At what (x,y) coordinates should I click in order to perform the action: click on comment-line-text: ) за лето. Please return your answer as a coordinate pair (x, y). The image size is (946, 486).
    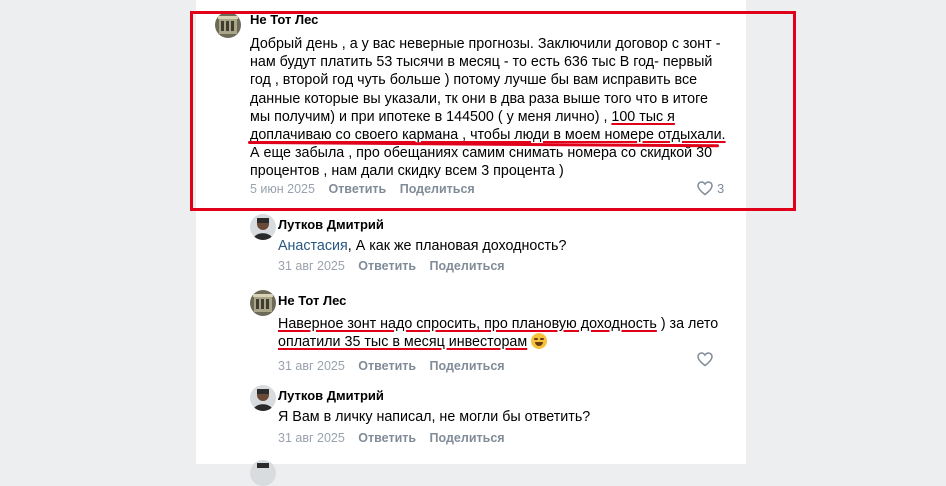
    Looking at the image, I should click on (687, 324).